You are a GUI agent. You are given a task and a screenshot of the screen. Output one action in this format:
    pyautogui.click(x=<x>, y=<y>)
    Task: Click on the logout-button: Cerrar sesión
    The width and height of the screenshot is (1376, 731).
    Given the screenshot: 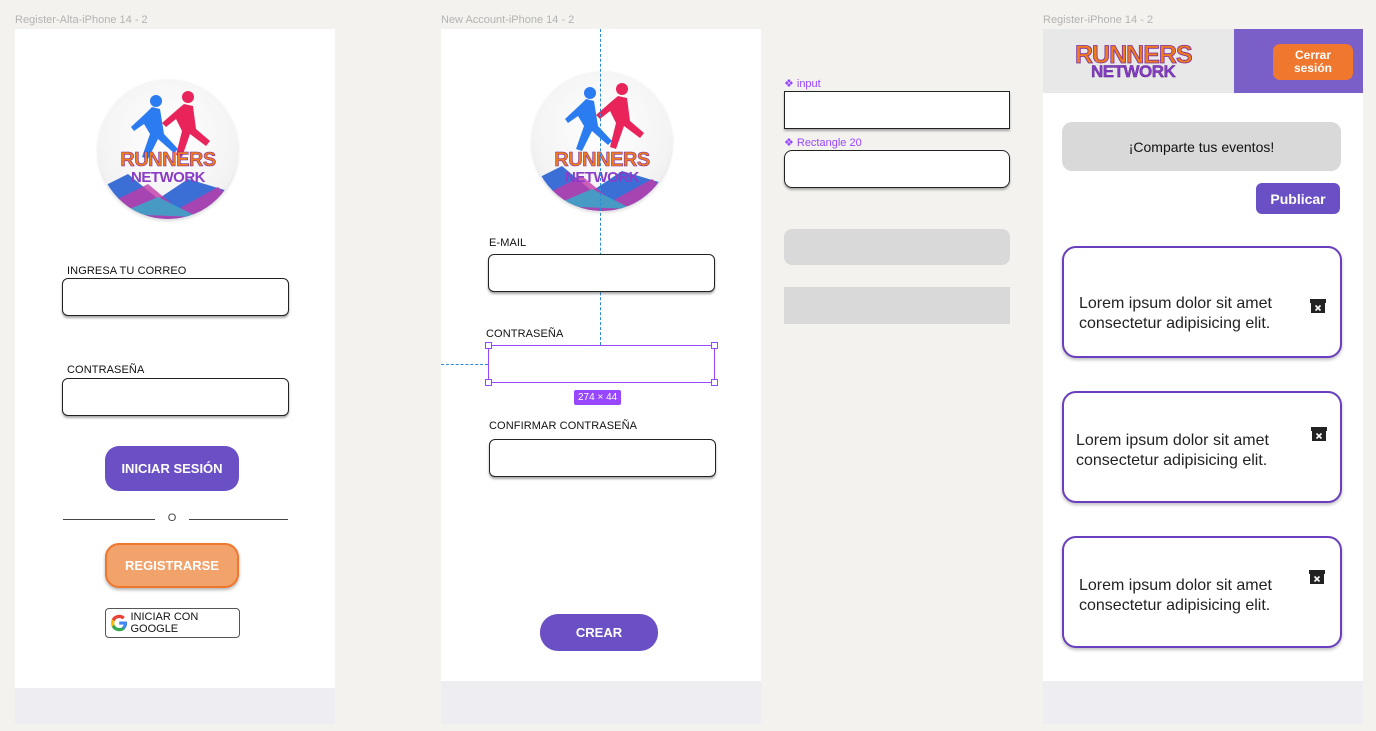 What is the action you would take?
    pyautogui.click(x=1313, y=62)
    